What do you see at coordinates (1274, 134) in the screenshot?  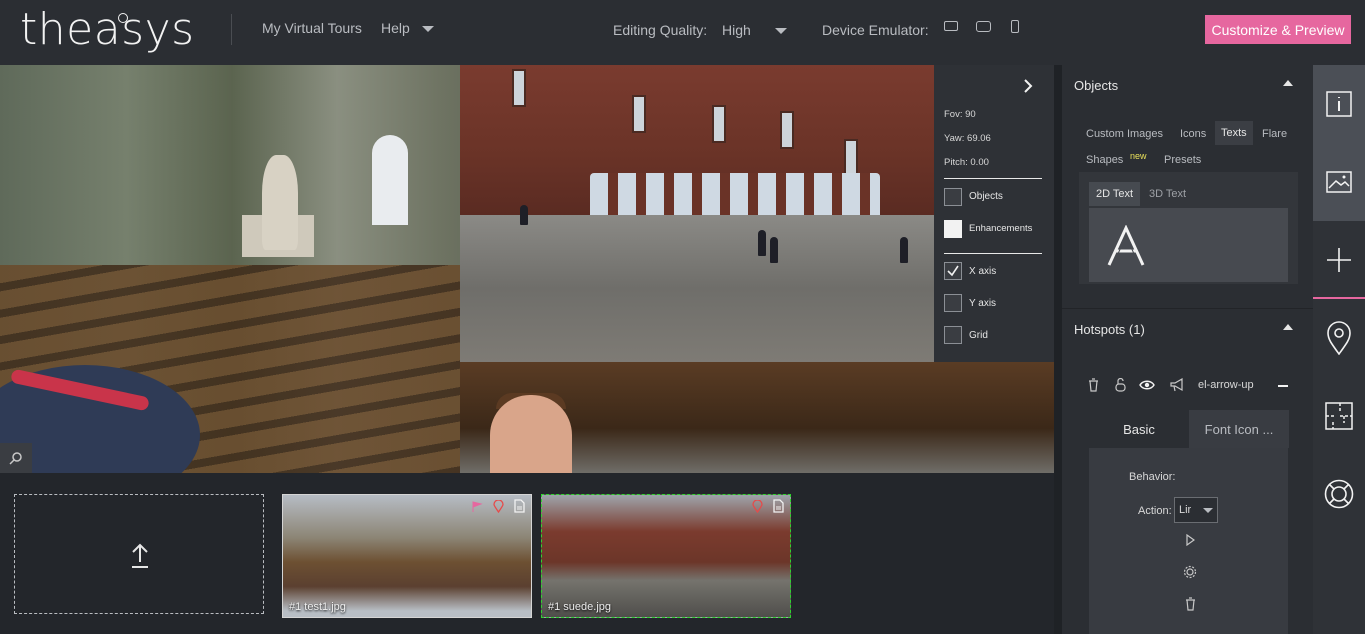 I see `tab-flare: Flare` at bounding box center [1274, 134].